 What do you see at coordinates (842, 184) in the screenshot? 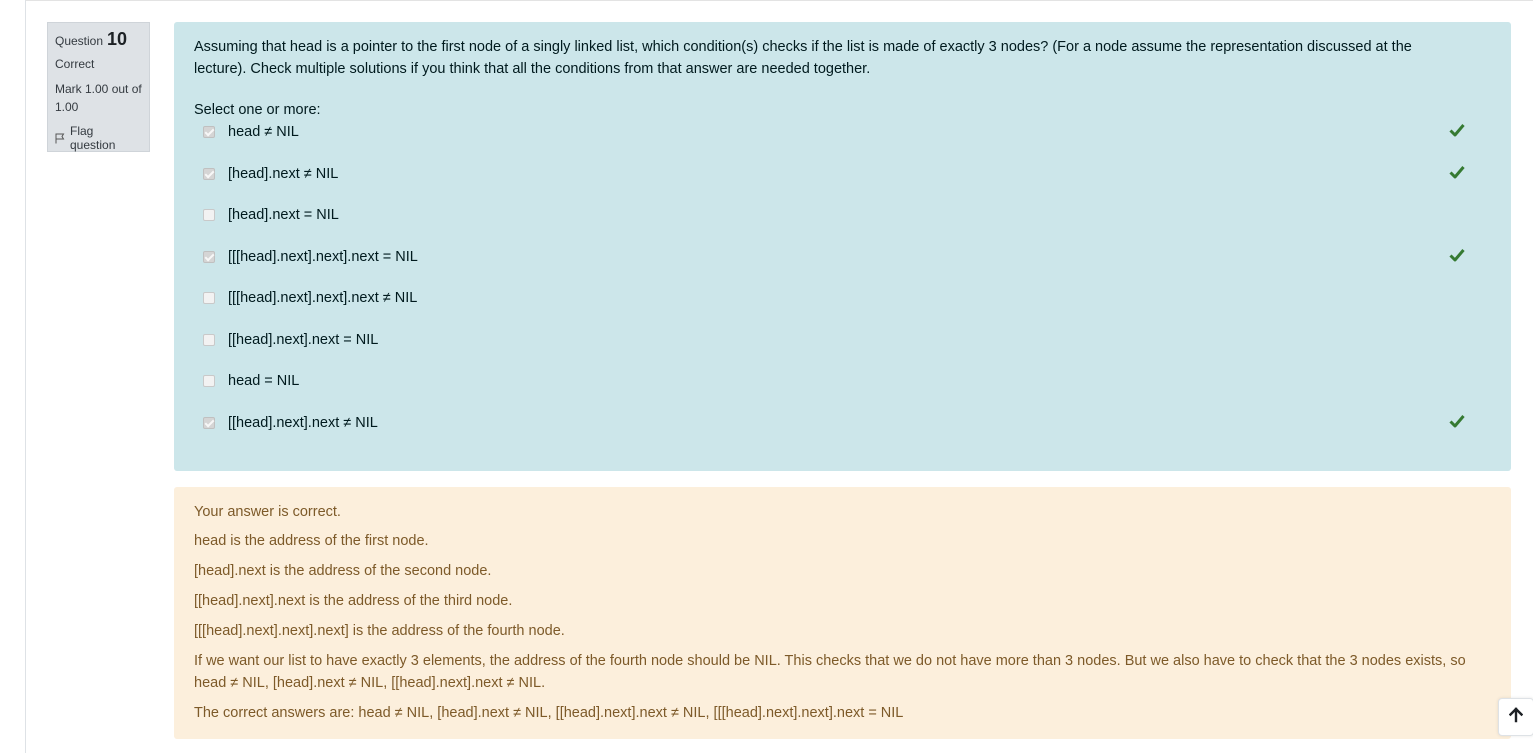
I see `answer-option: [head].next ≠ NIL` at bounding box center [842, 184].